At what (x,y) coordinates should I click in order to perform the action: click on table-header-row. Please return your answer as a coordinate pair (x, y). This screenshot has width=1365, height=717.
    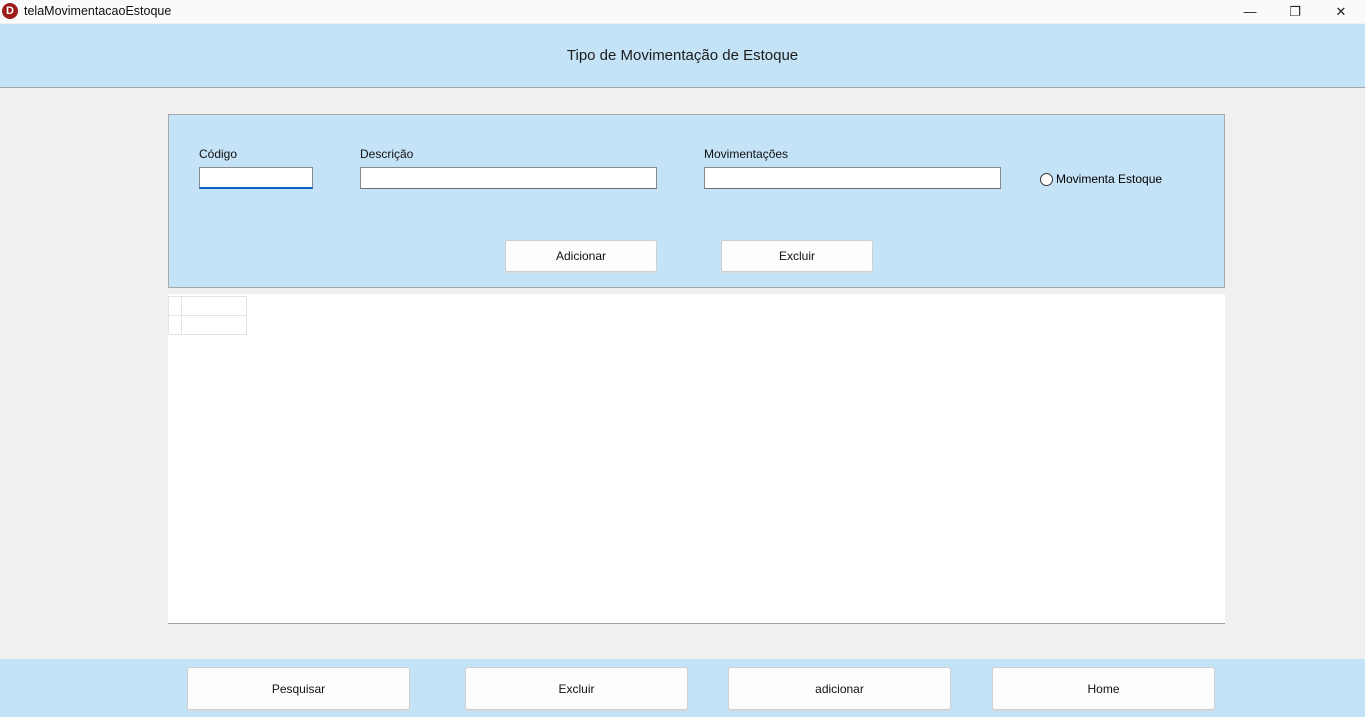
    Looking at the image, I should click on (207, 306).